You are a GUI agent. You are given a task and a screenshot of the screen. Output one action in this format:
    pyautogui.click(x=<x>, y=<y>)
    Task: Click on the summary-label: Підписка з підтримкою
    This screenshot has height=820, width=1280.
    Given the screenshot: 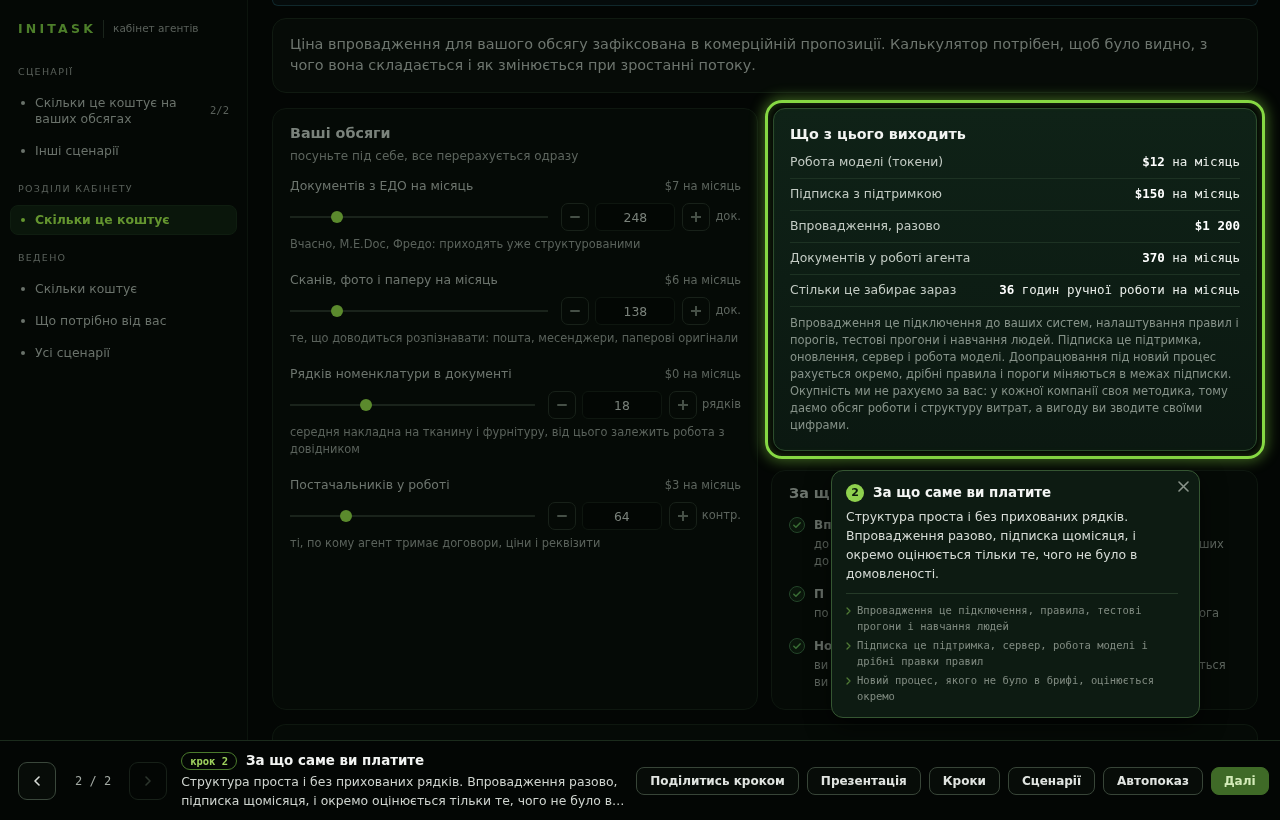 What is the action you would take?
    pyautogui.click(x=866, y=194)
    